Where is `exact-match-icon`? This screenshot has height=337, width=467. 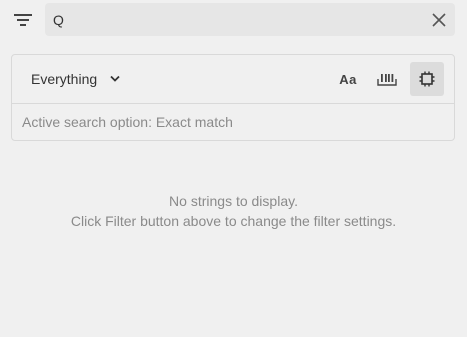
exact-match-icon is located at coordinates (427, 79).